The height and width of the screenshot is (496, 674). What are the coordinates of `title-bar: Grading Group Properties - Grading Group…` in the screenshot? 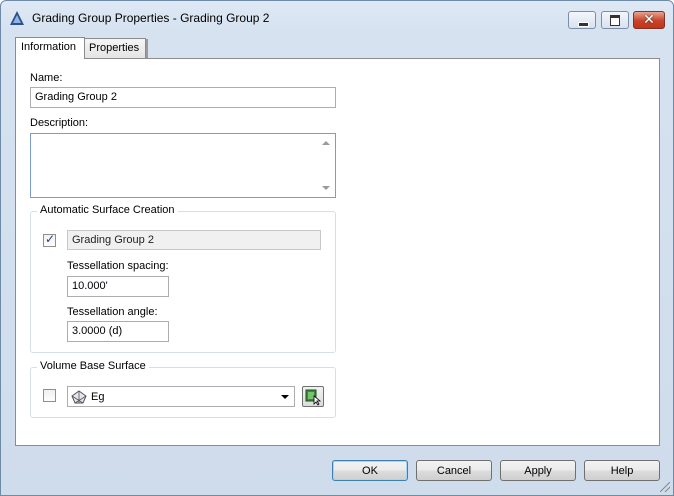 It's located at (337, 18).